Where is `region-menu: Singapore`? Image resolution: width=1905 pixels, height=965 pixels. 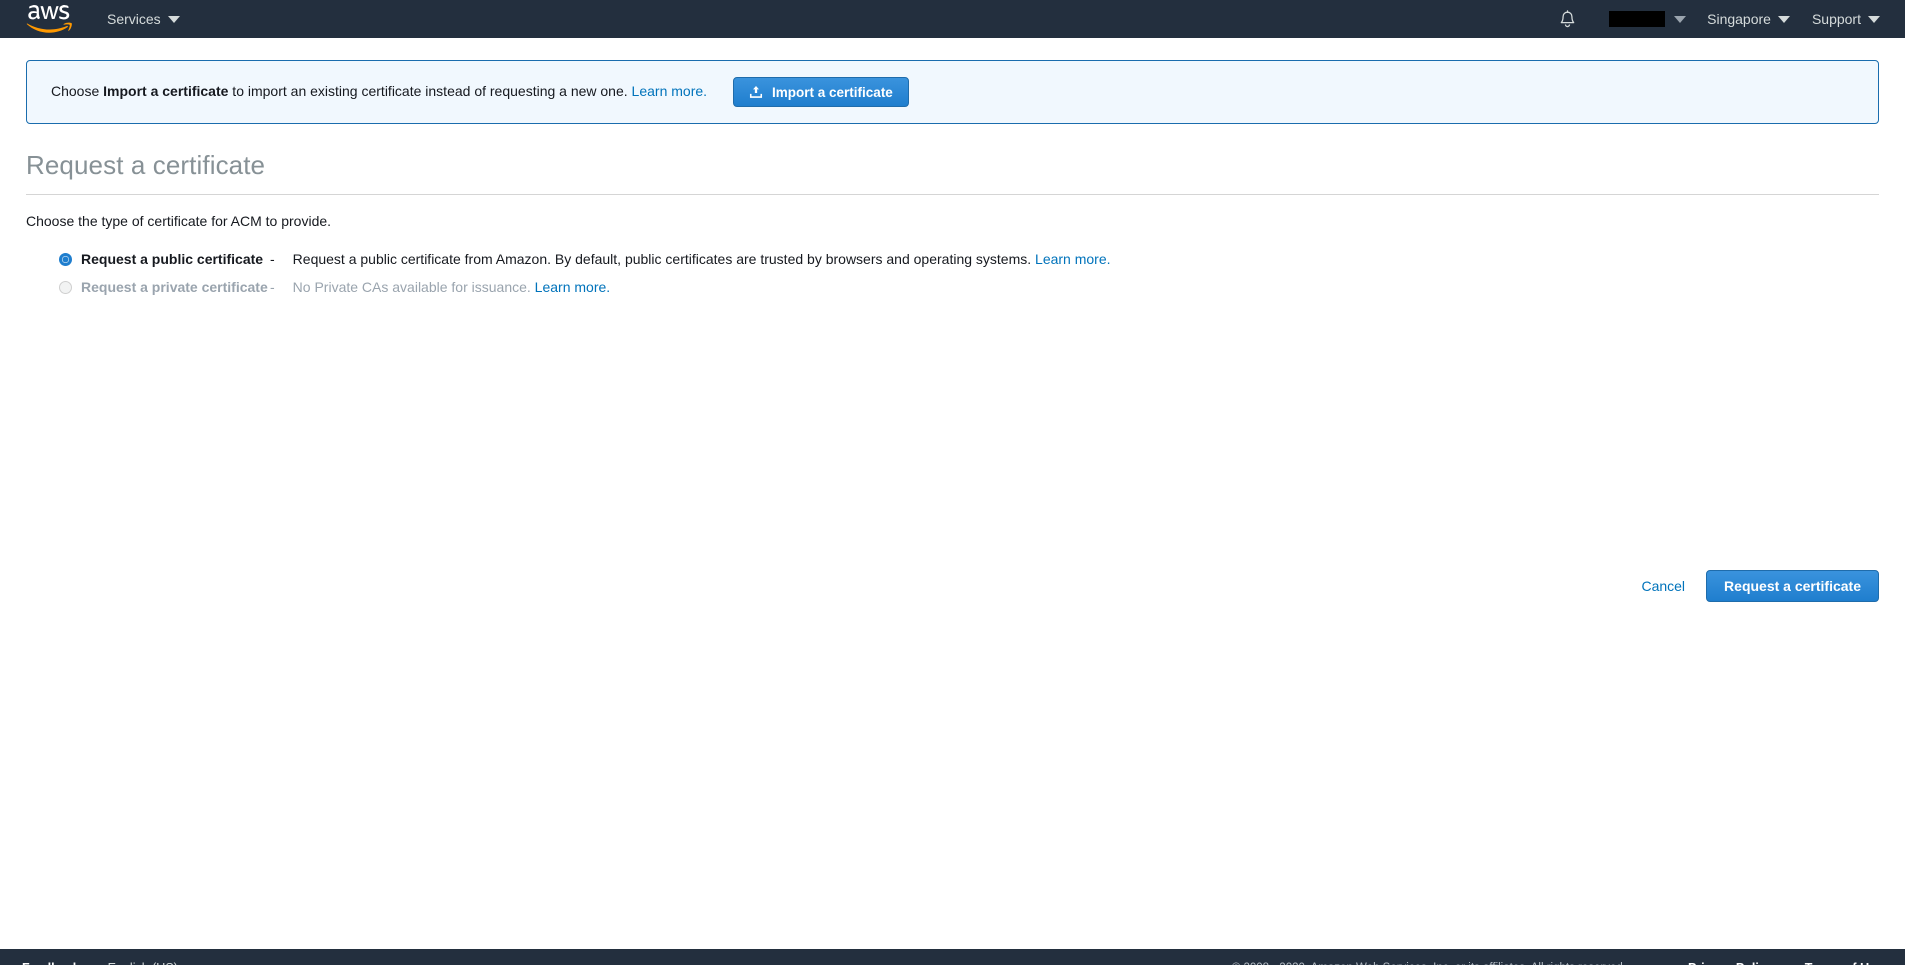
region-menu: Singapore is located at coordinates (1748, 19).